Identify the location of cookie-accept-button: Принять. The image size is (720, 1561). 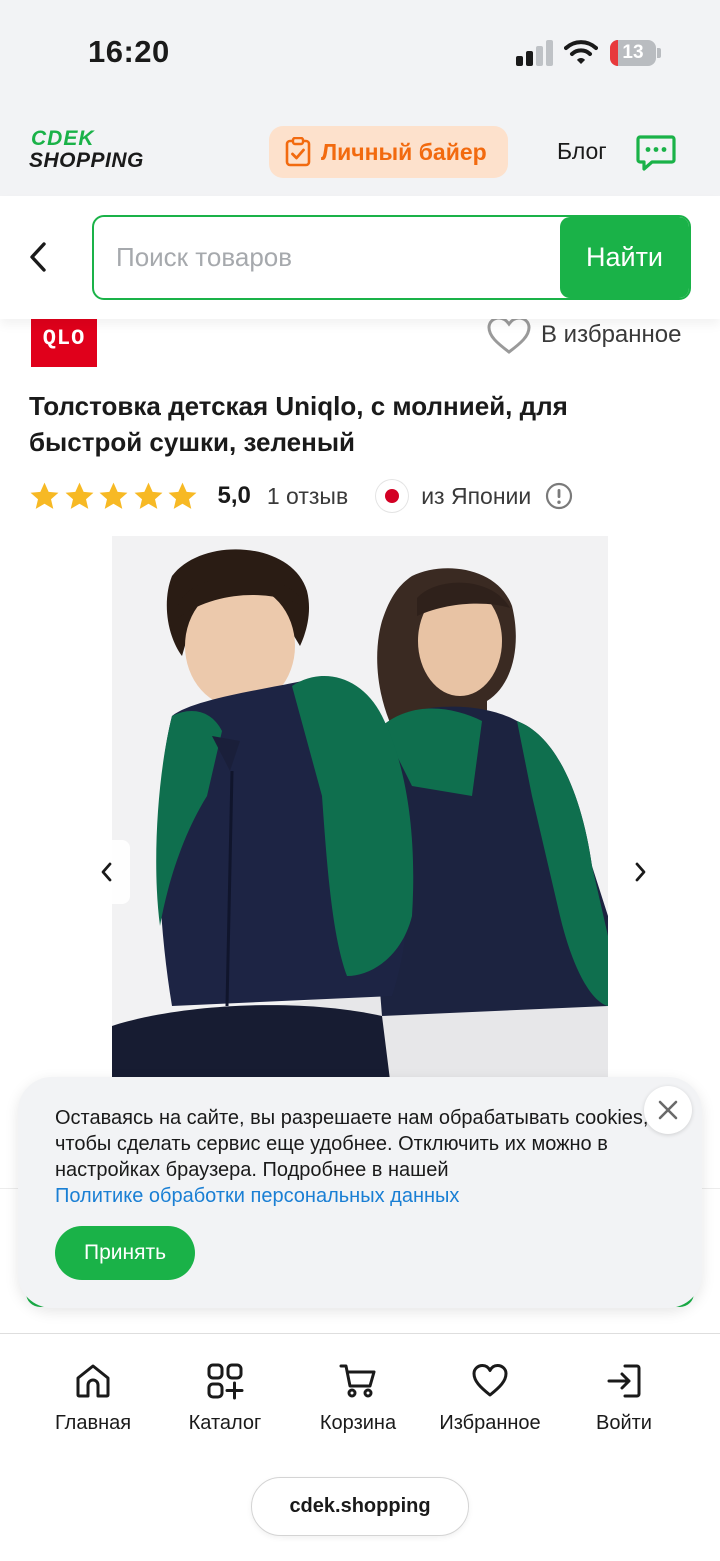
(125, 1253).